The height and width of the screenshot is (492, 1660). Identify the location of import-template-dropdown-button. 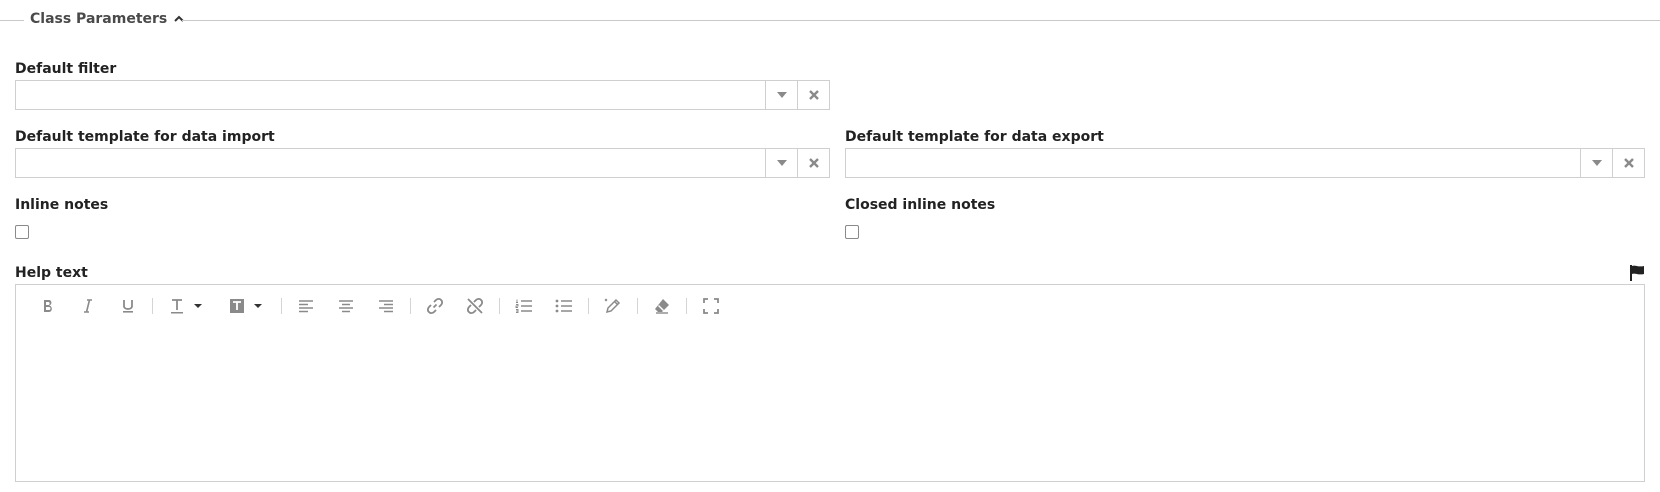
(781, 163).